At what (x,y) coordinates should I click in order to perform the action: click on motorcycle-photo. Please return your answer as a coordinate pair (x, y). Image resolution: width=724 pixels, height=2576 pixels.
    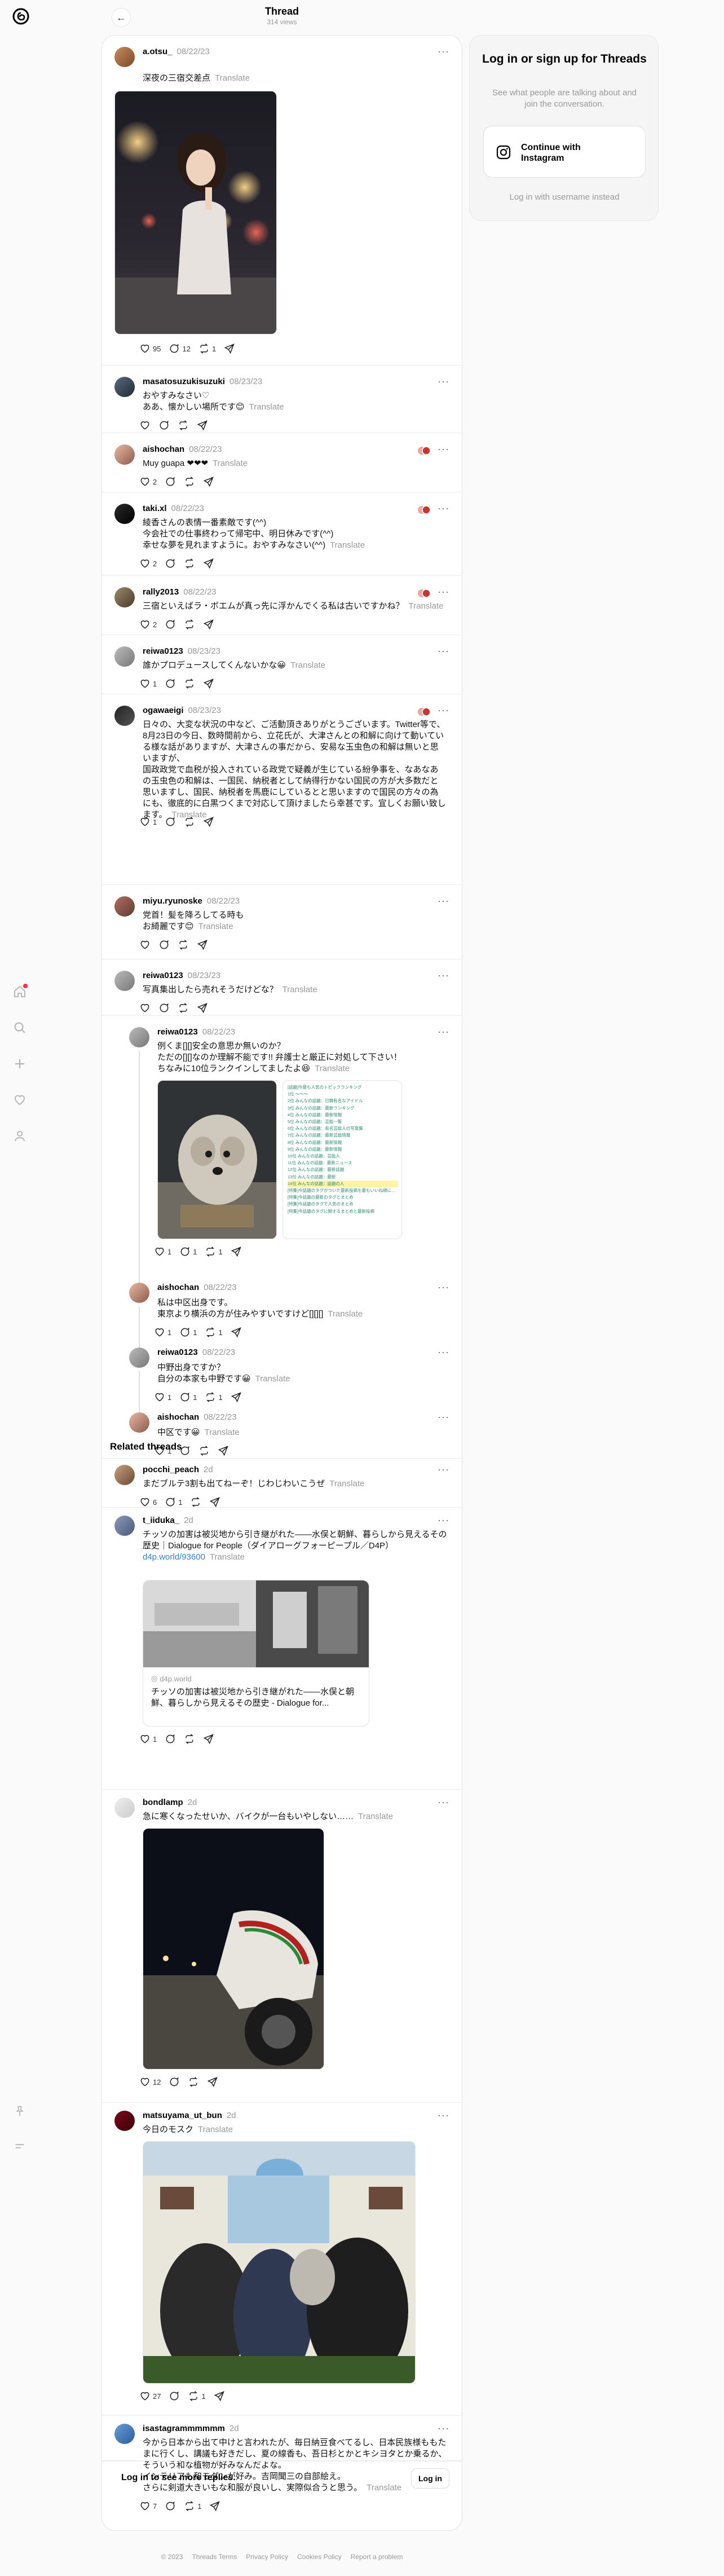
    Looking at the image, I should click on (233, 1949).